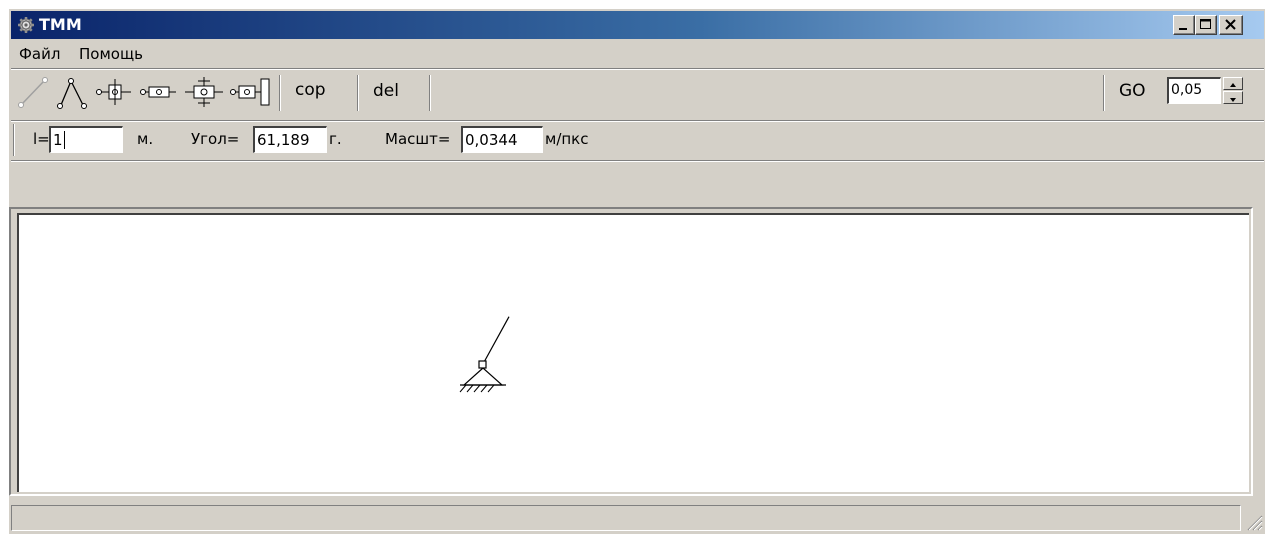 The height and width of the screenshot is (534, 1265). What do you see at coordinates (26, 25) in the screenshot?
I see `gear-icon` at bounding box center [26, 25].